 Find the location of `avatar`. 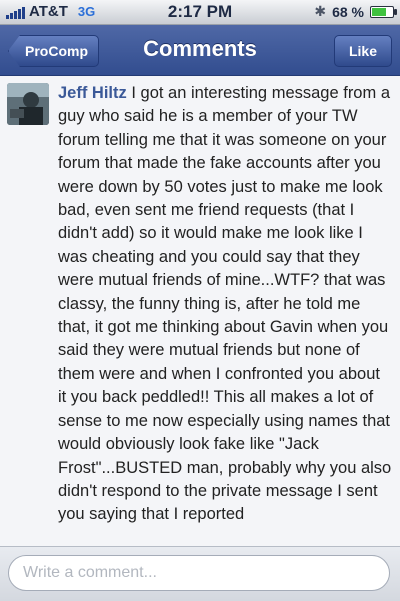

avatar is located at coordinates (28, 104).